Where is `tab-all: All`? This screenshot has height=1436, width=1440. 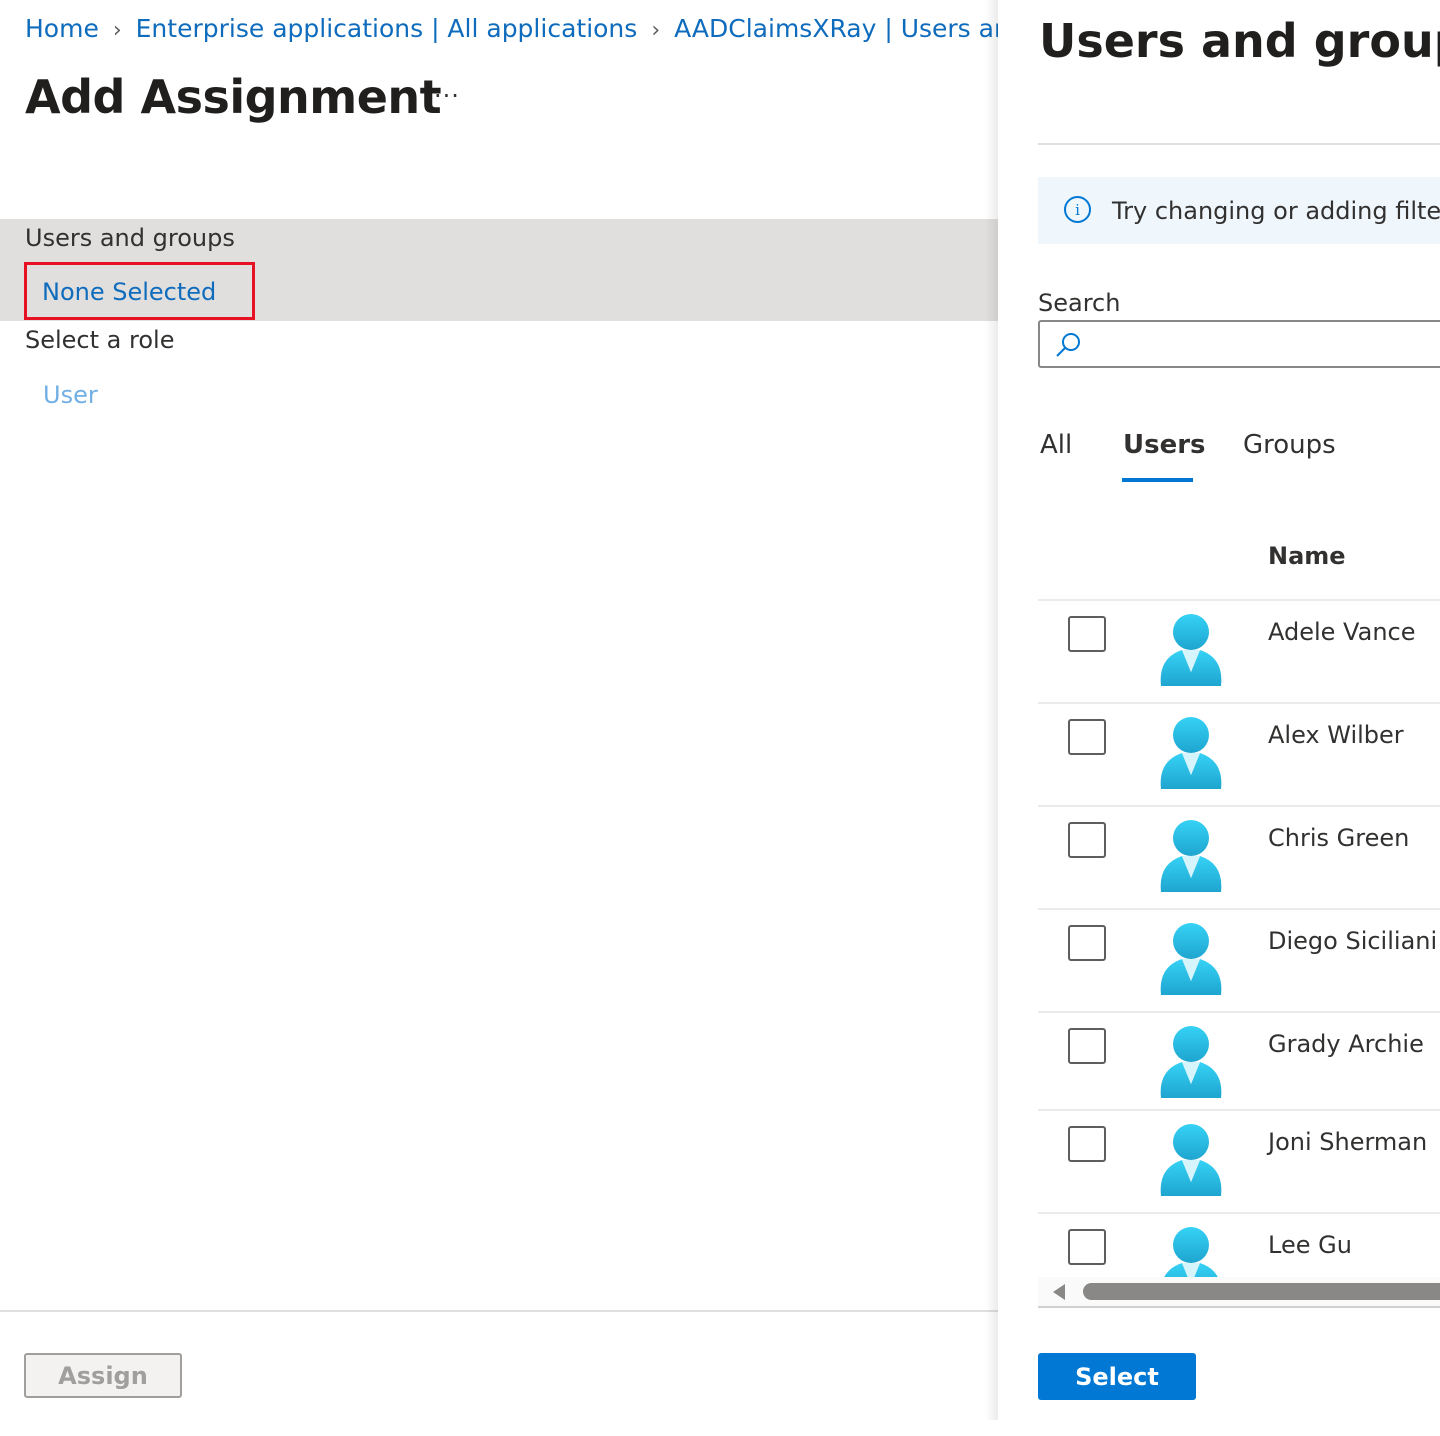
tab-all: All is located at coordinates (1056, 445).